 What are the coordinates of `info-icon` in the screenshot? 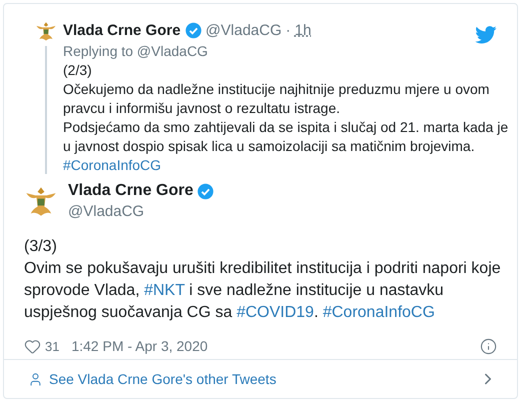 It's located at (488, 346).